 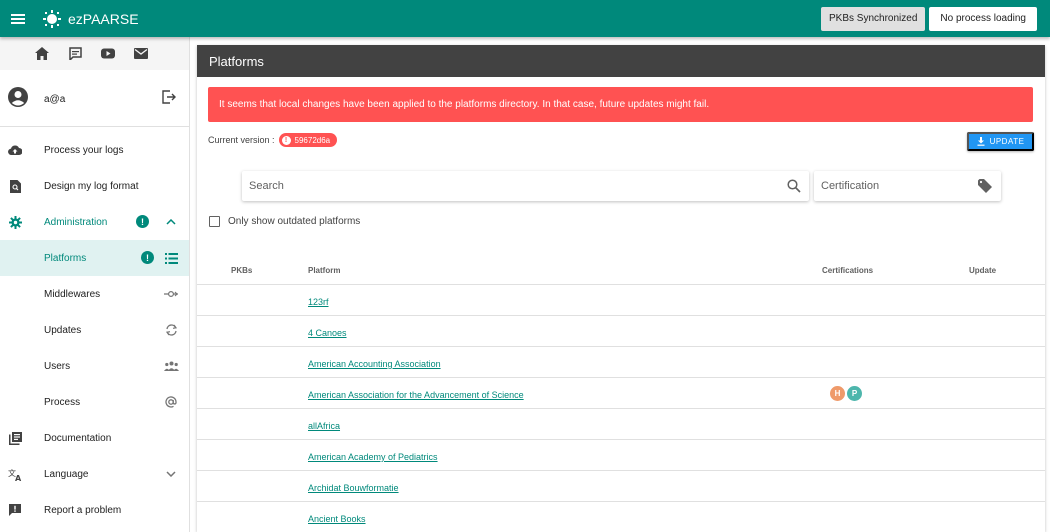 What do you see at coordinates (171, 402) in the screenshot?
I see `at-sign-icon` at bounding box center [171, 402].